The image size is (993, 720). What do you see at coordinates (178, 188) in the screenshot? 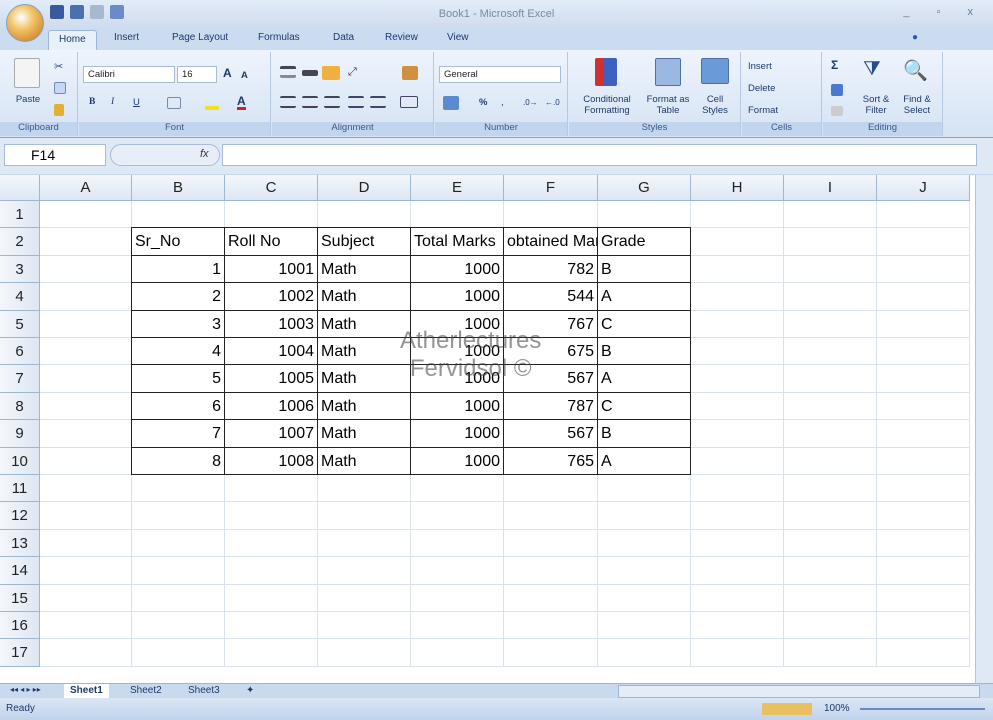
I see `column-header-B: B` at bounding box center [178, 188].